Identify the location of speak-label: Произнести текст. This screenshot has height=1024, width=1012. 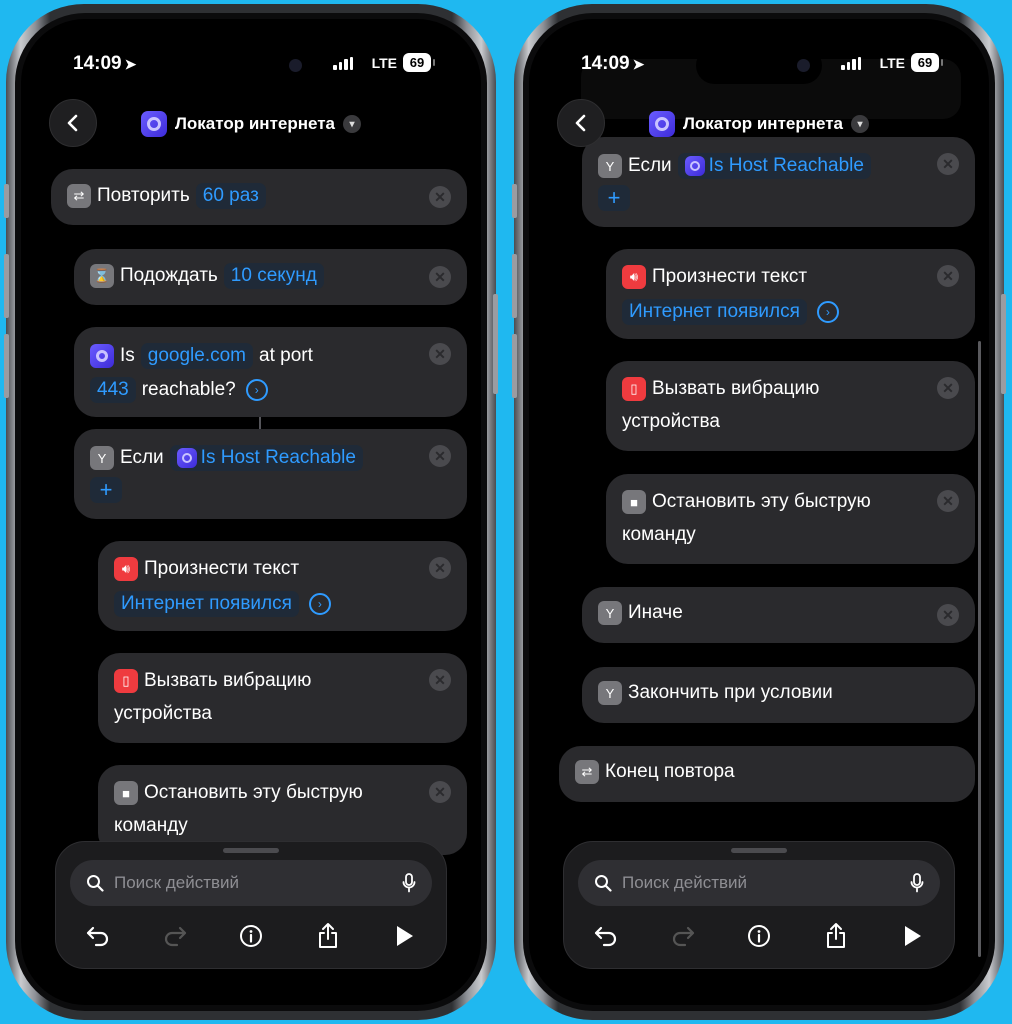
(730, 276).